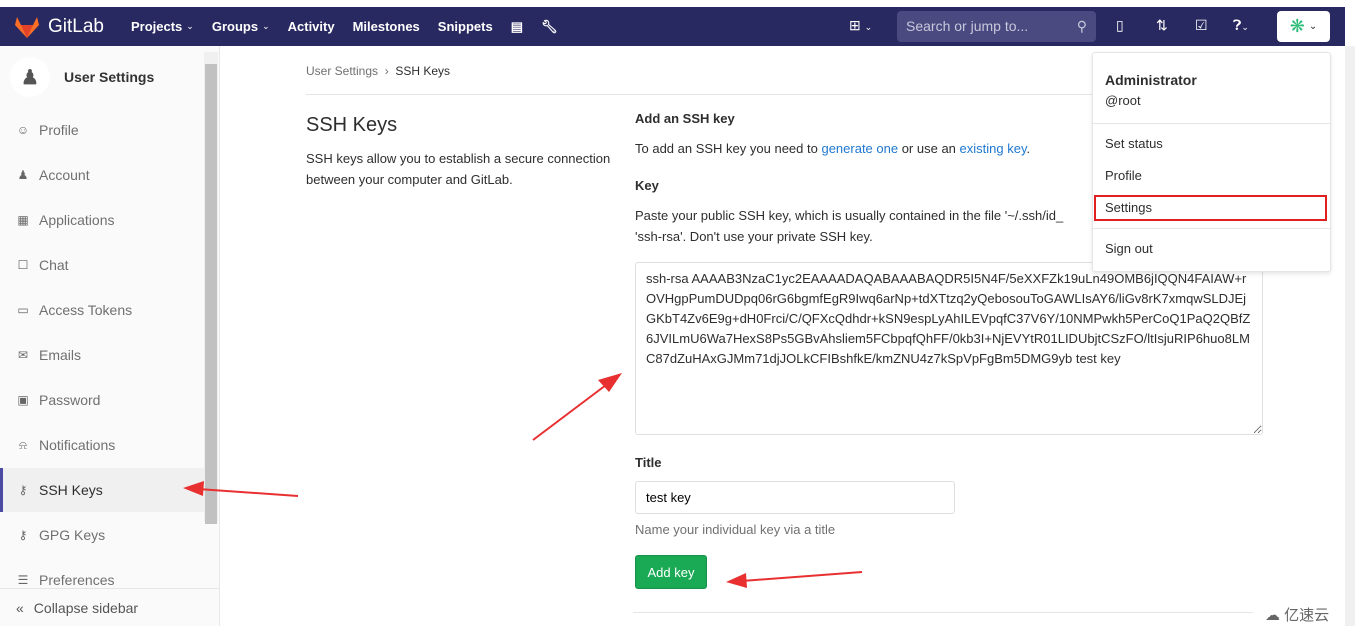 The width and height of the screenshot is (1355, 626). What do you see at coordinates (102, 130) in the screenshot?
I see `sidebar-item-profile: ☺ Profile` at bounding box center [102, 130].